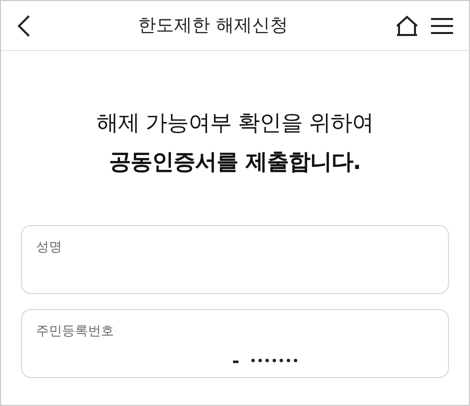 This screenshot has height=406, width=470. What do you see at coordinates (235, 163) in the screenshot?
I see `heading-text: 공동인증서를 제출합니다.` at bounding box center [235, 163].